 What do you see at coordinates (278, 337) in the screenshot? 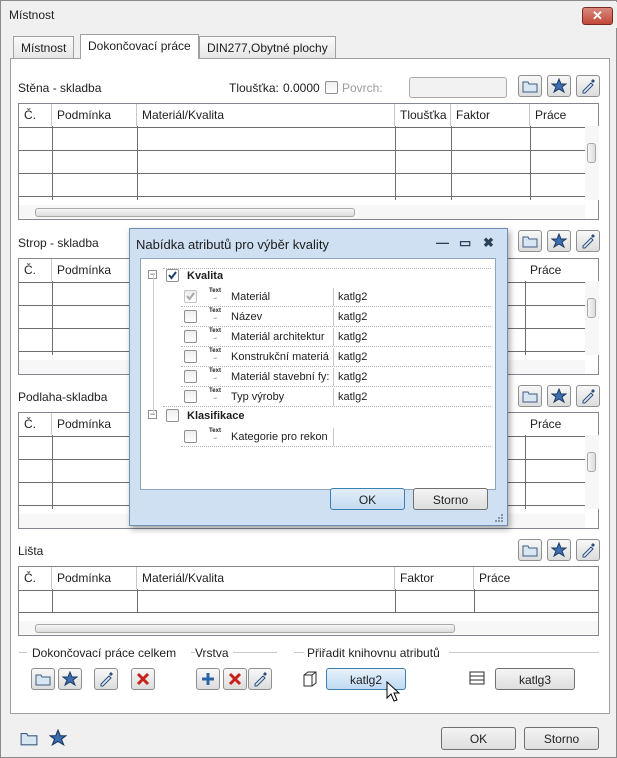
I see `item-label: Materiál architektur` at bounding box center [278, 337].